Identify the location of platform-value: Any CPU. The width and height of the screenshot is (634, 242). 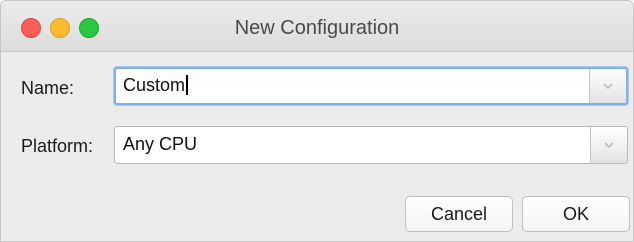
(160, 144).